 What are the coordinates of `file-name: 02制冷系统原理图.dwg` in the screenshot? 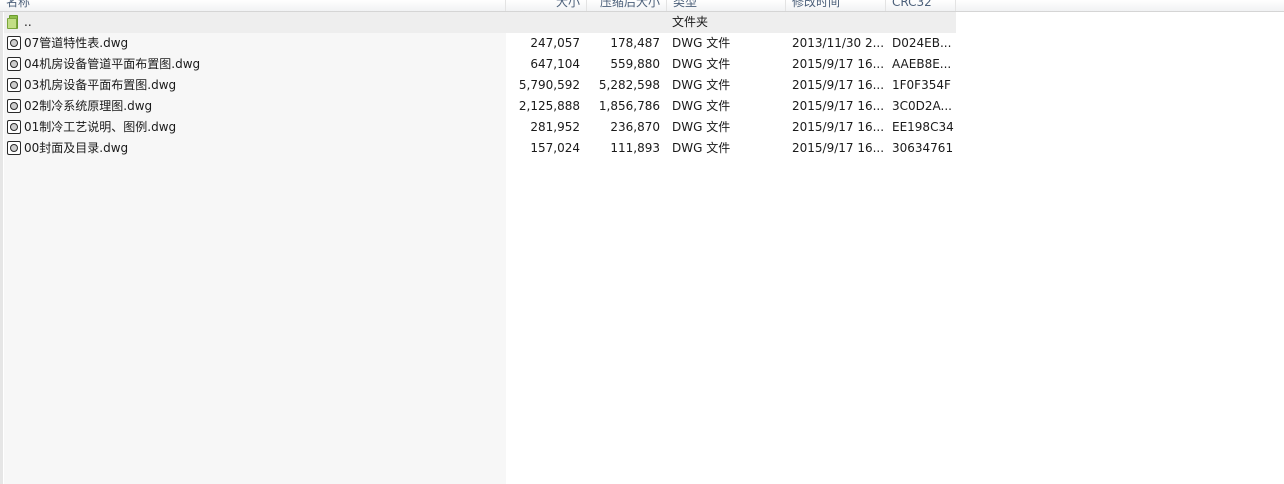 It's located at (88, 106).